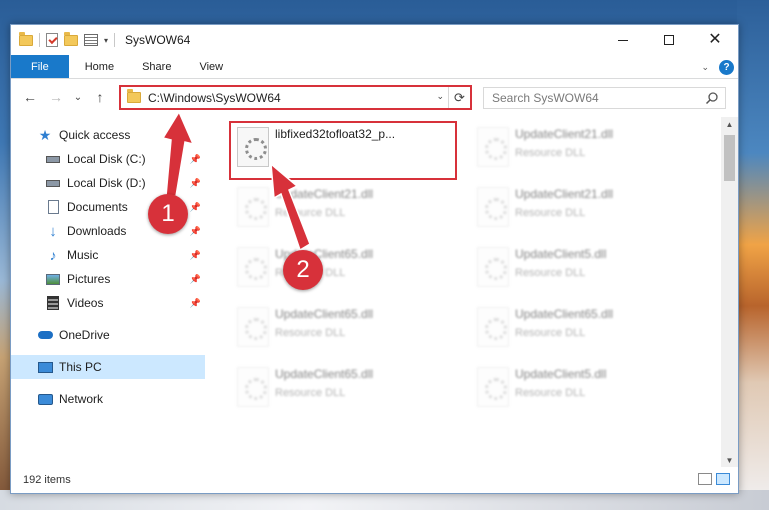  What do you see at coordinates (53, 207) in the screenshot?
I see `documents-icon` at bounding box center [53, 207].